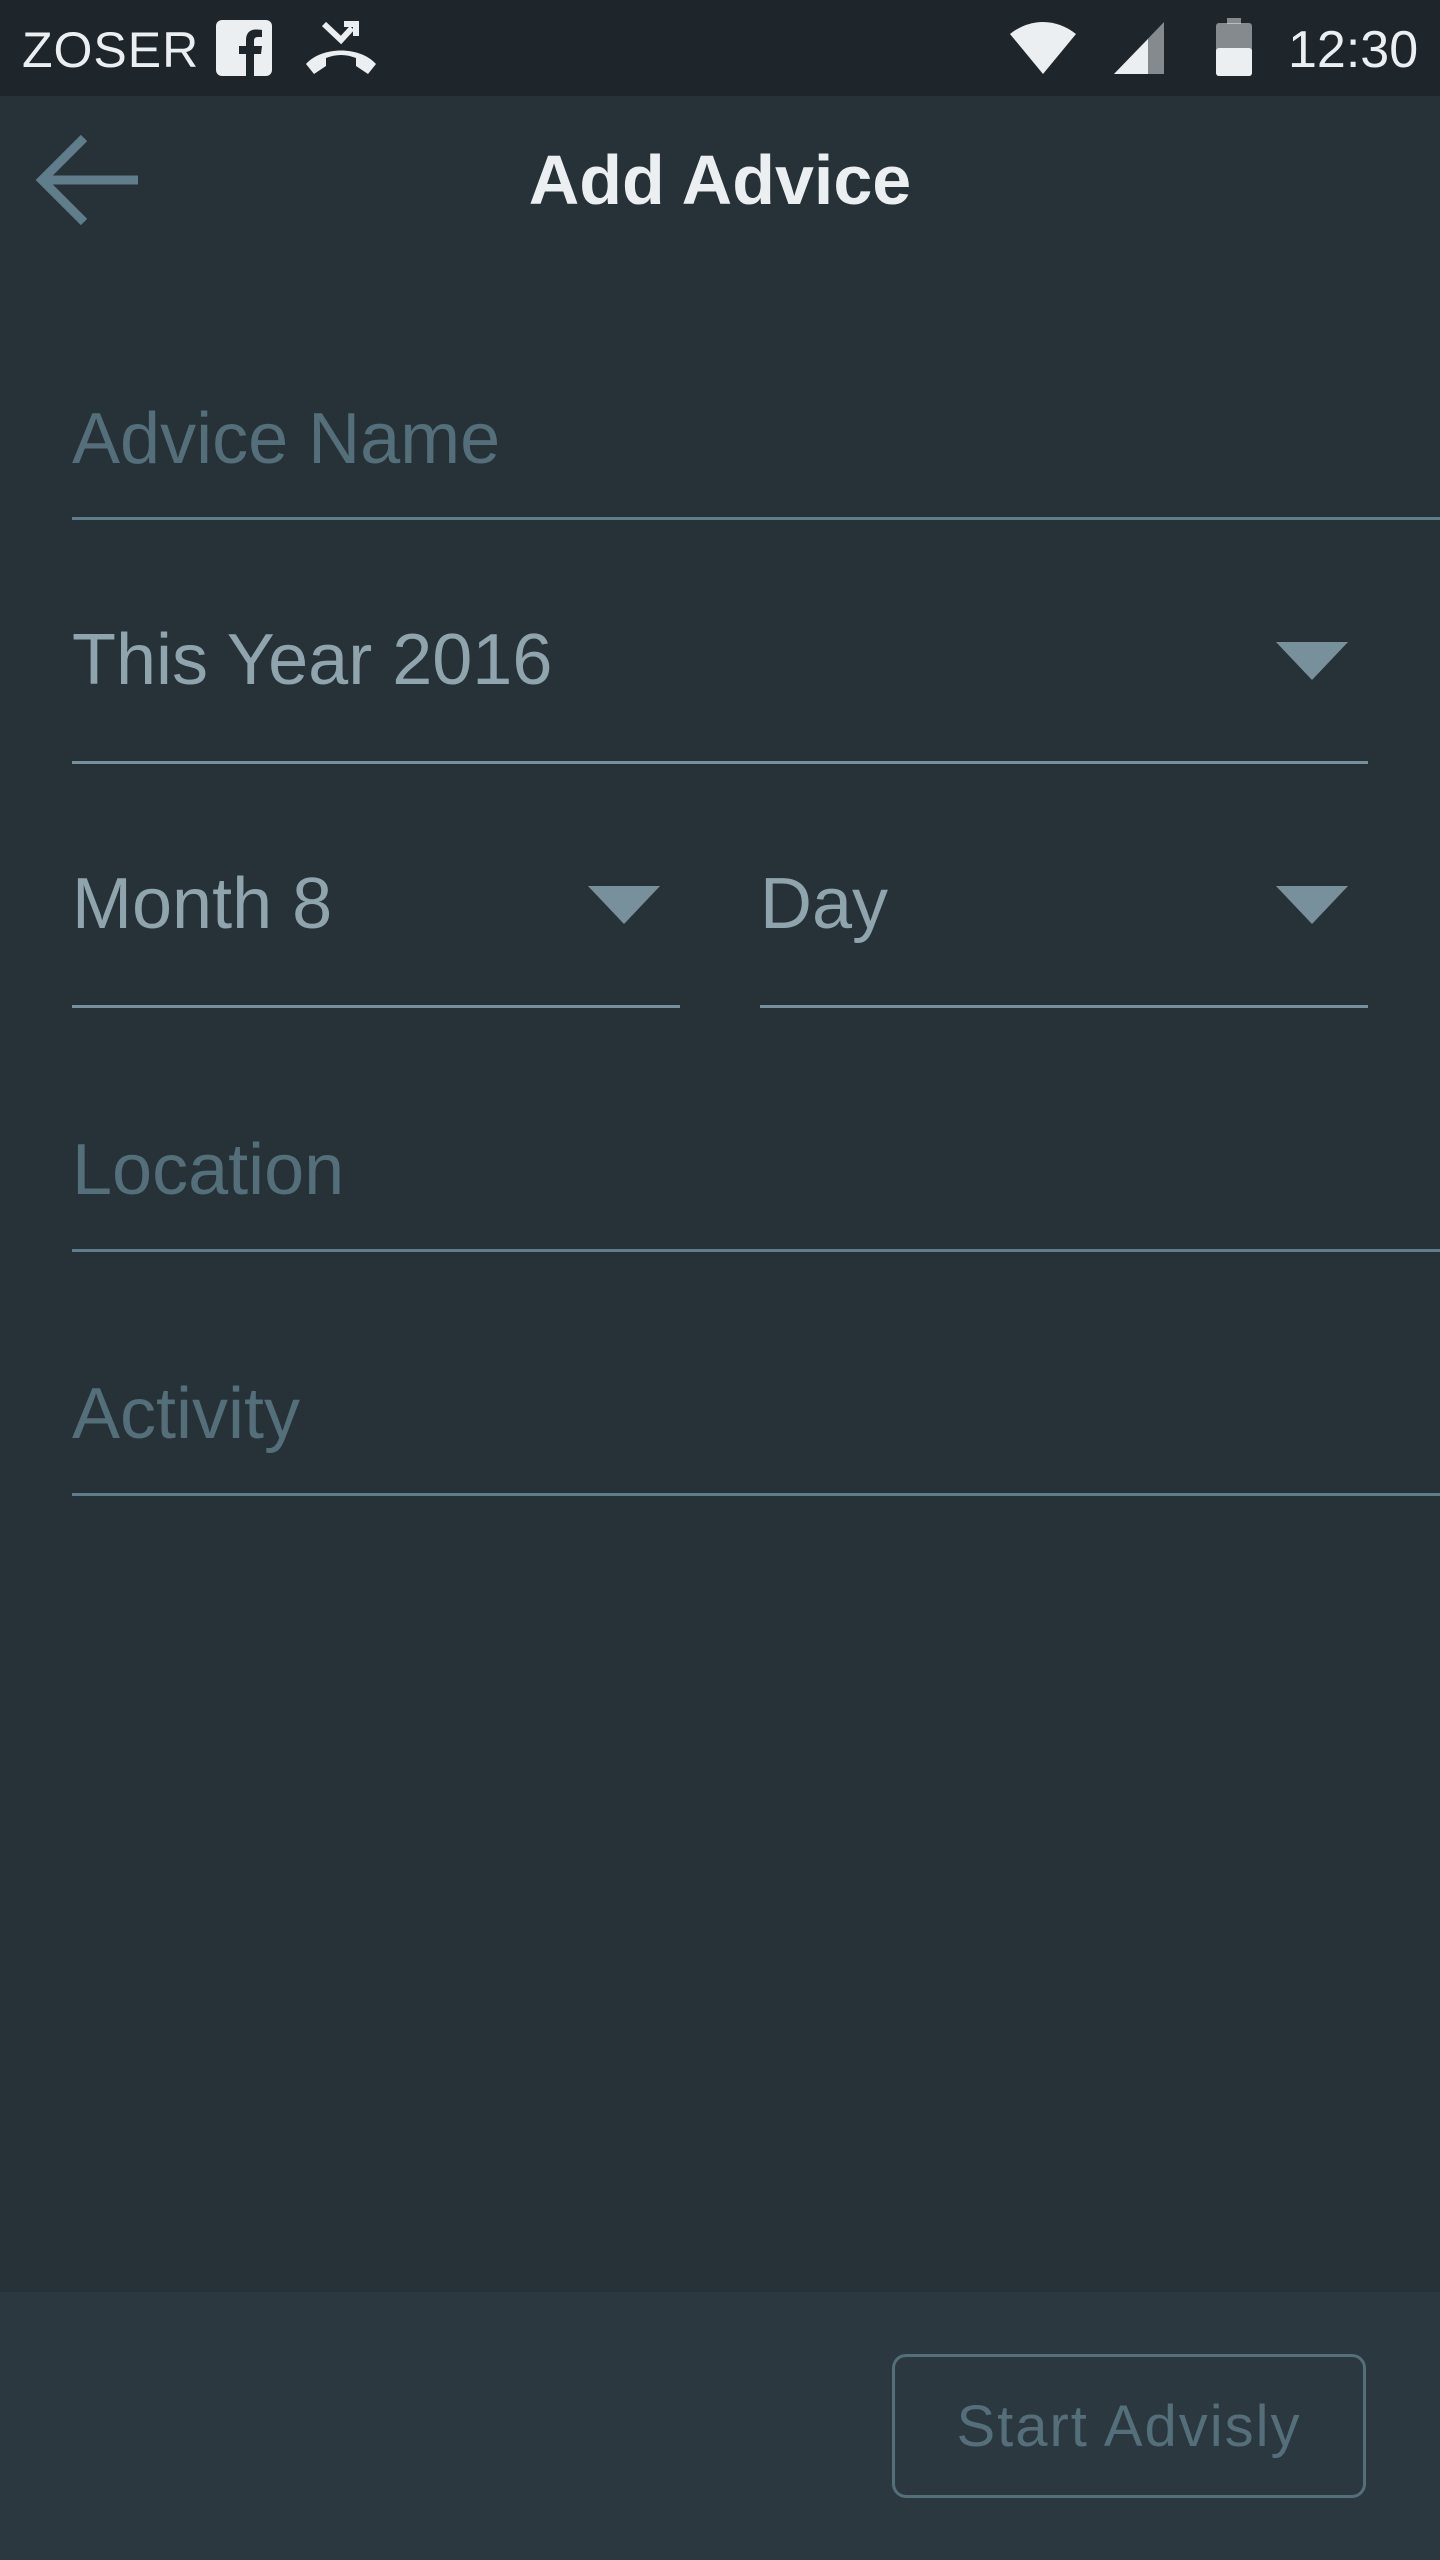 This screenshot has width=1440, height=2560. What do you see at coordinates (720, 2426) in the screenshot?
I see `bottom-action-bar: Start Advisly` at bounding box center [720, 2426].